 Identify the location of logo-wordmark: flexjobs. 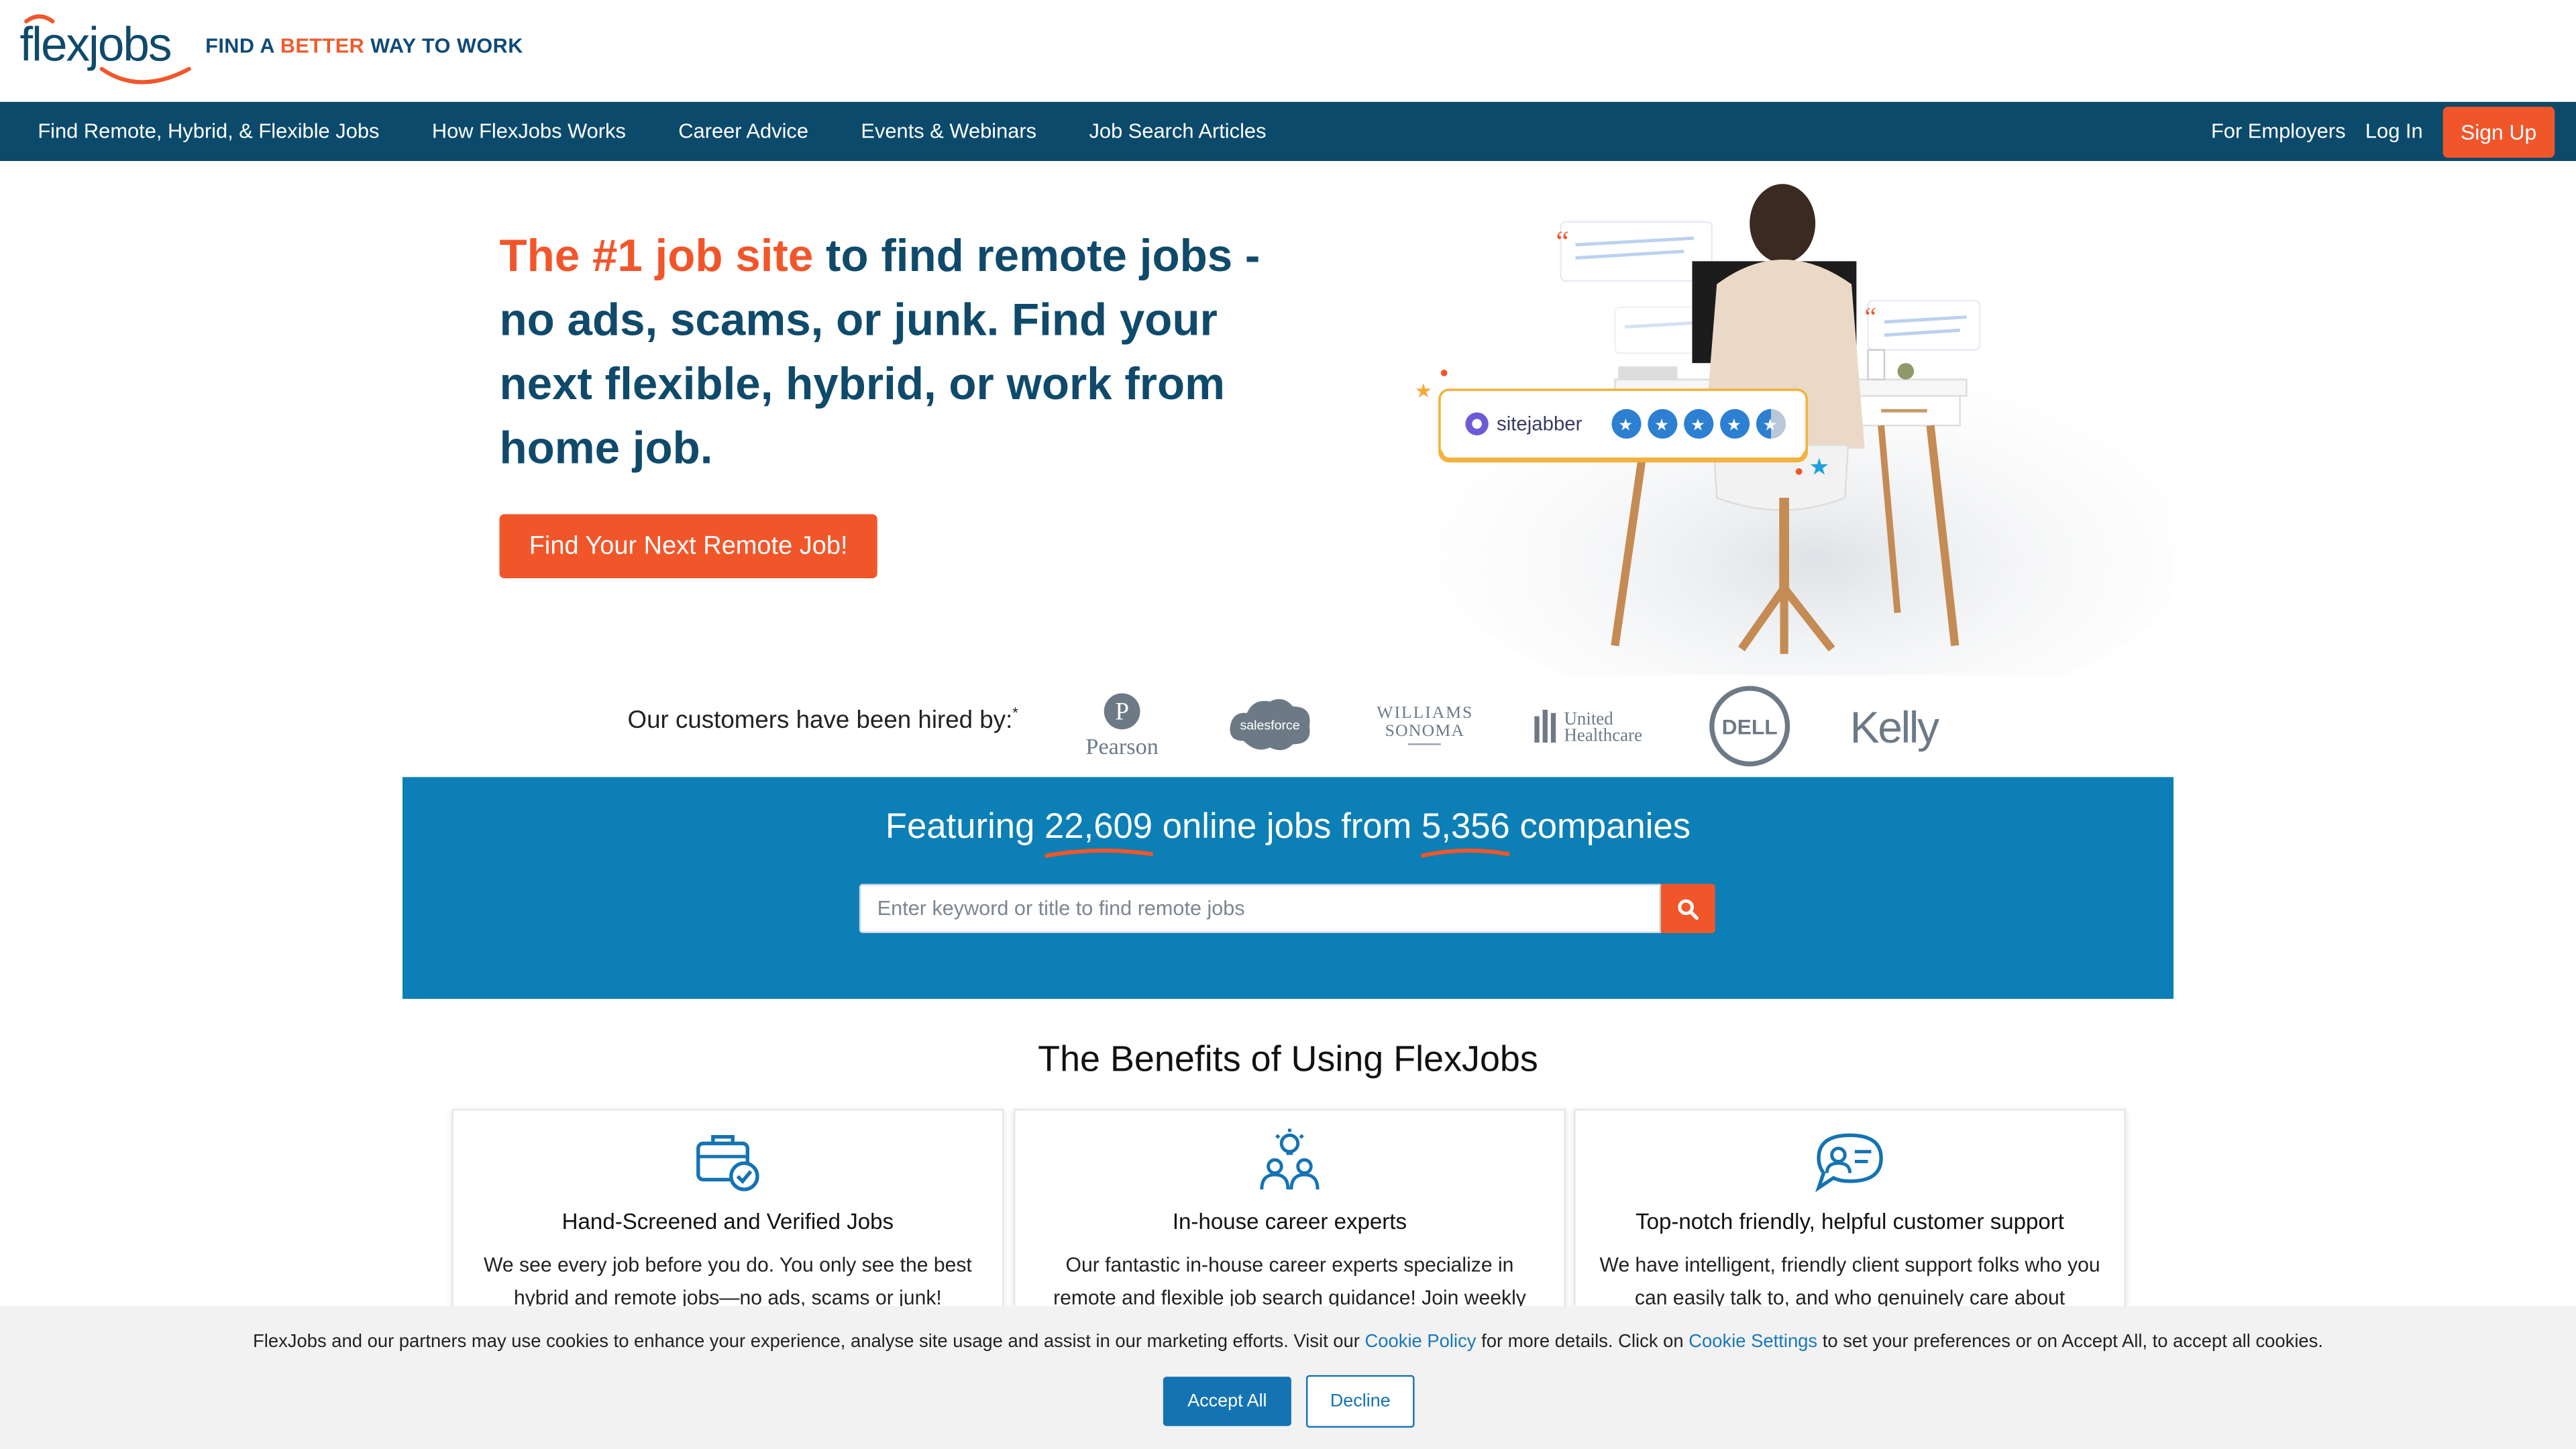
(94, 45).